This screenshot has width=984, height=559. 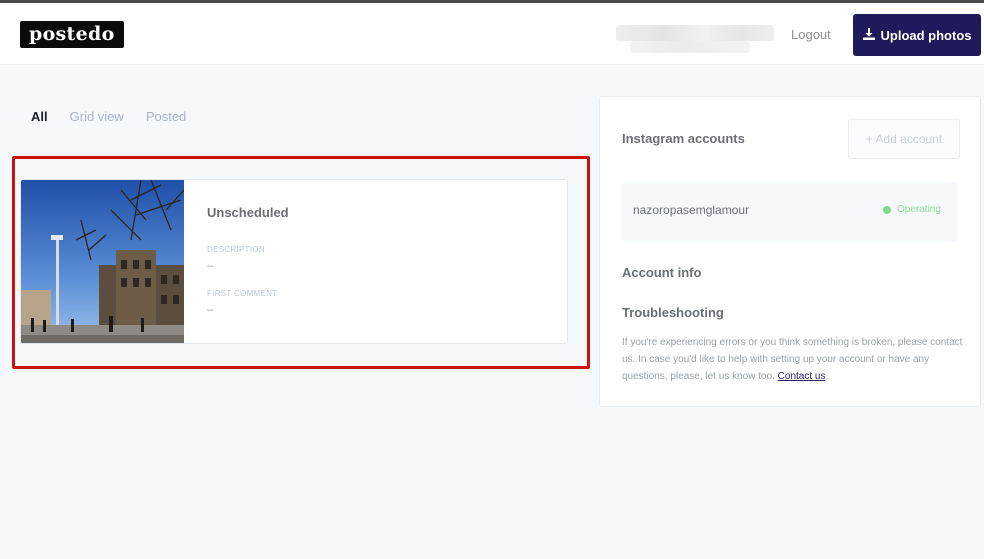 I want to click on tab-posted: Posted, so click(x=166, y=116).